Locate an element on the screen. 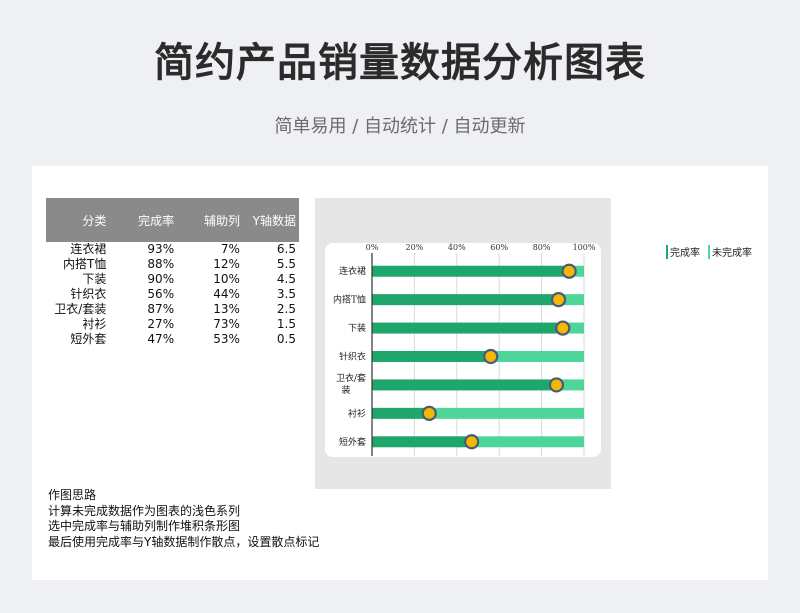 This screenshot has height=613, width=800. x-tick-label: 100% is located at coordinates (584, 247).